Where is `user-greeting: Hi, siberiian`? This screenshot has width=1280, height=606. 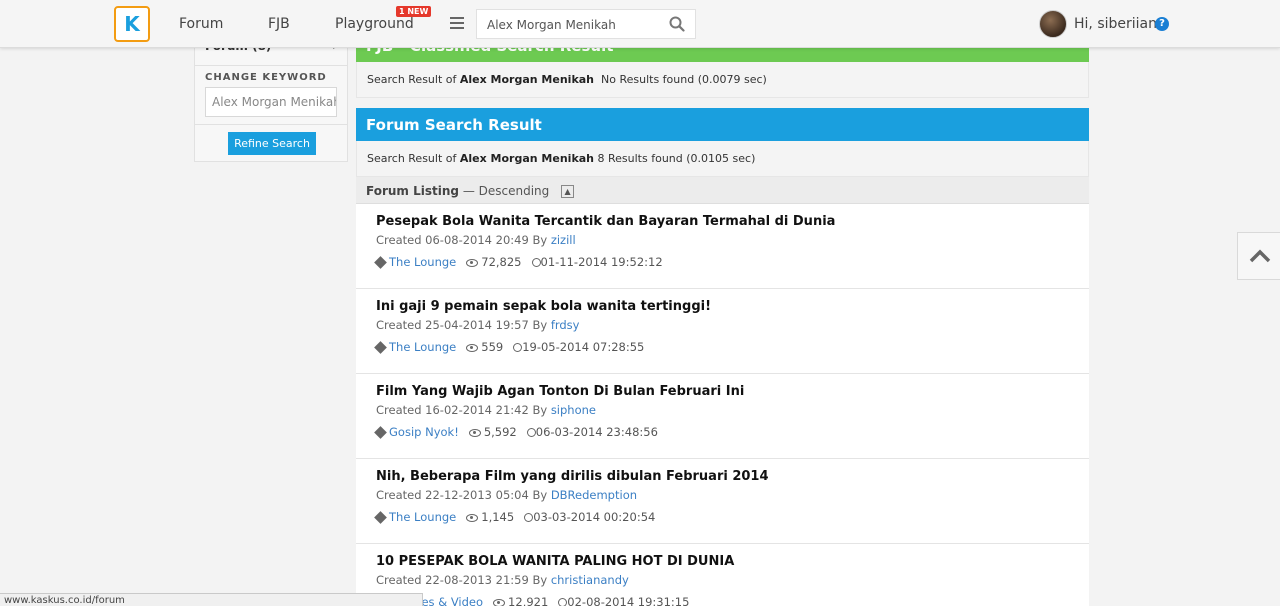 user-greeting: Hi, siberiian is located at coordinates (1115, 24).